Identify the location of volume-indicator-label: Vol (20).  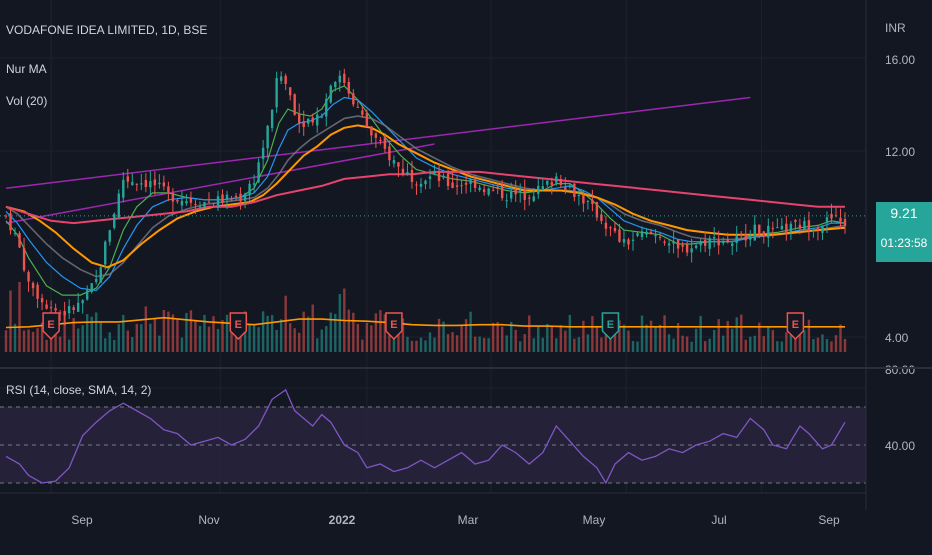
(26, 101).